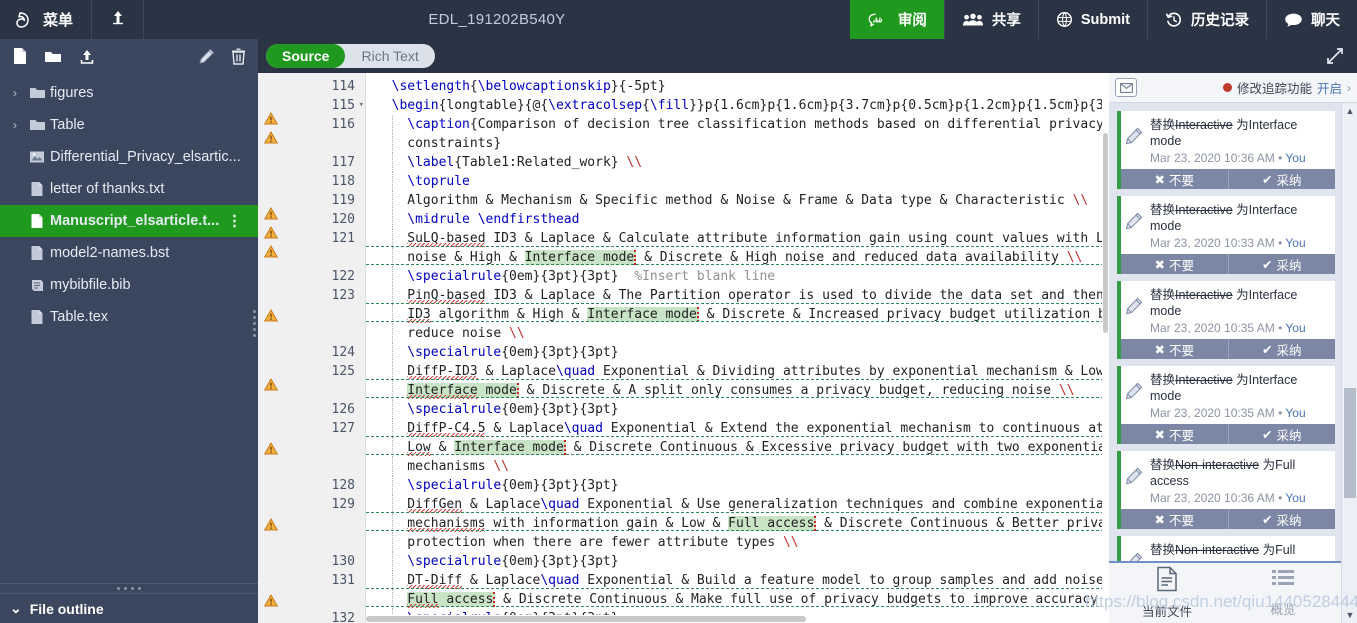  Describe the element at coordinates (896, 19) in the screenshot. I see `review-button: Ab 审阅` at that location.